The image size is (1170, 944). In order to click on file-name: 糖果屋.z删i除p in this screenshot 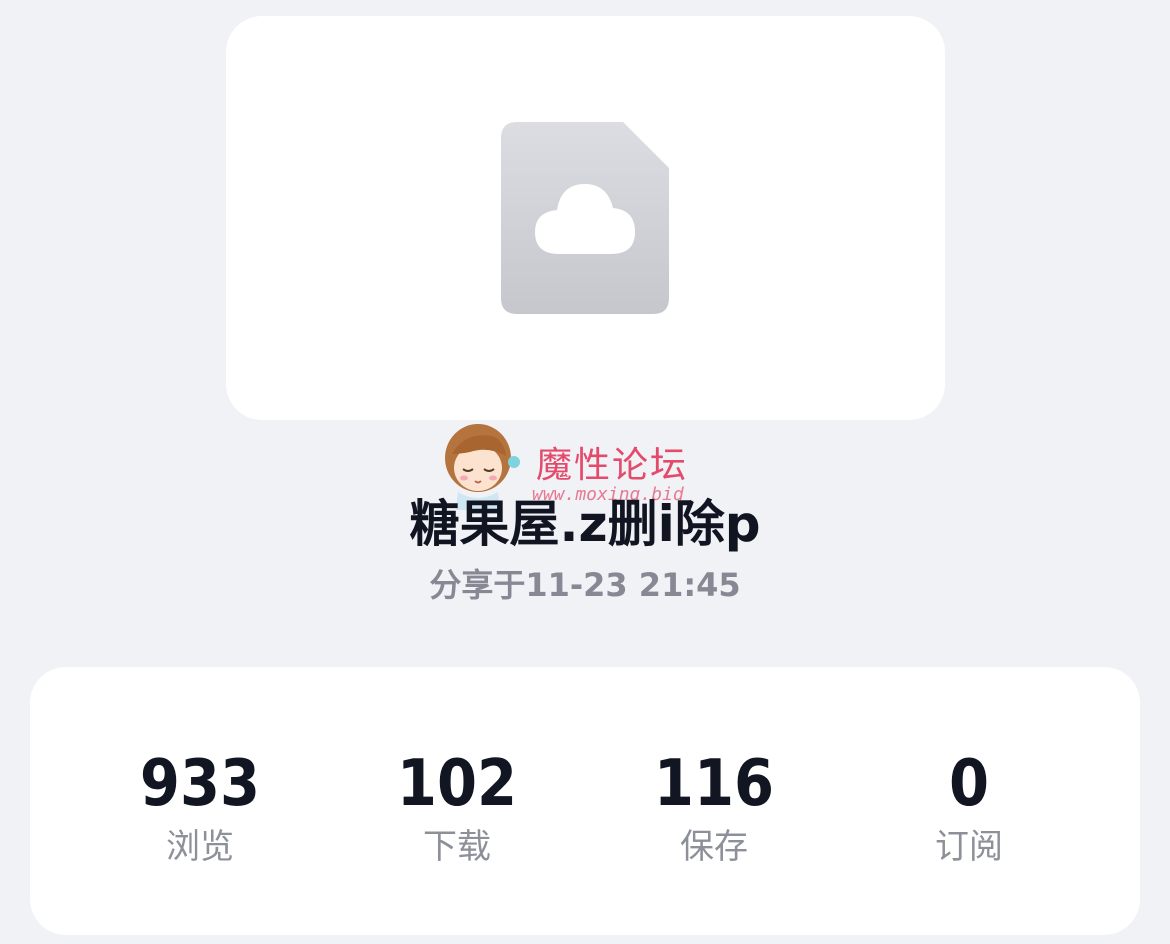, I will do `click(585, 524)`.